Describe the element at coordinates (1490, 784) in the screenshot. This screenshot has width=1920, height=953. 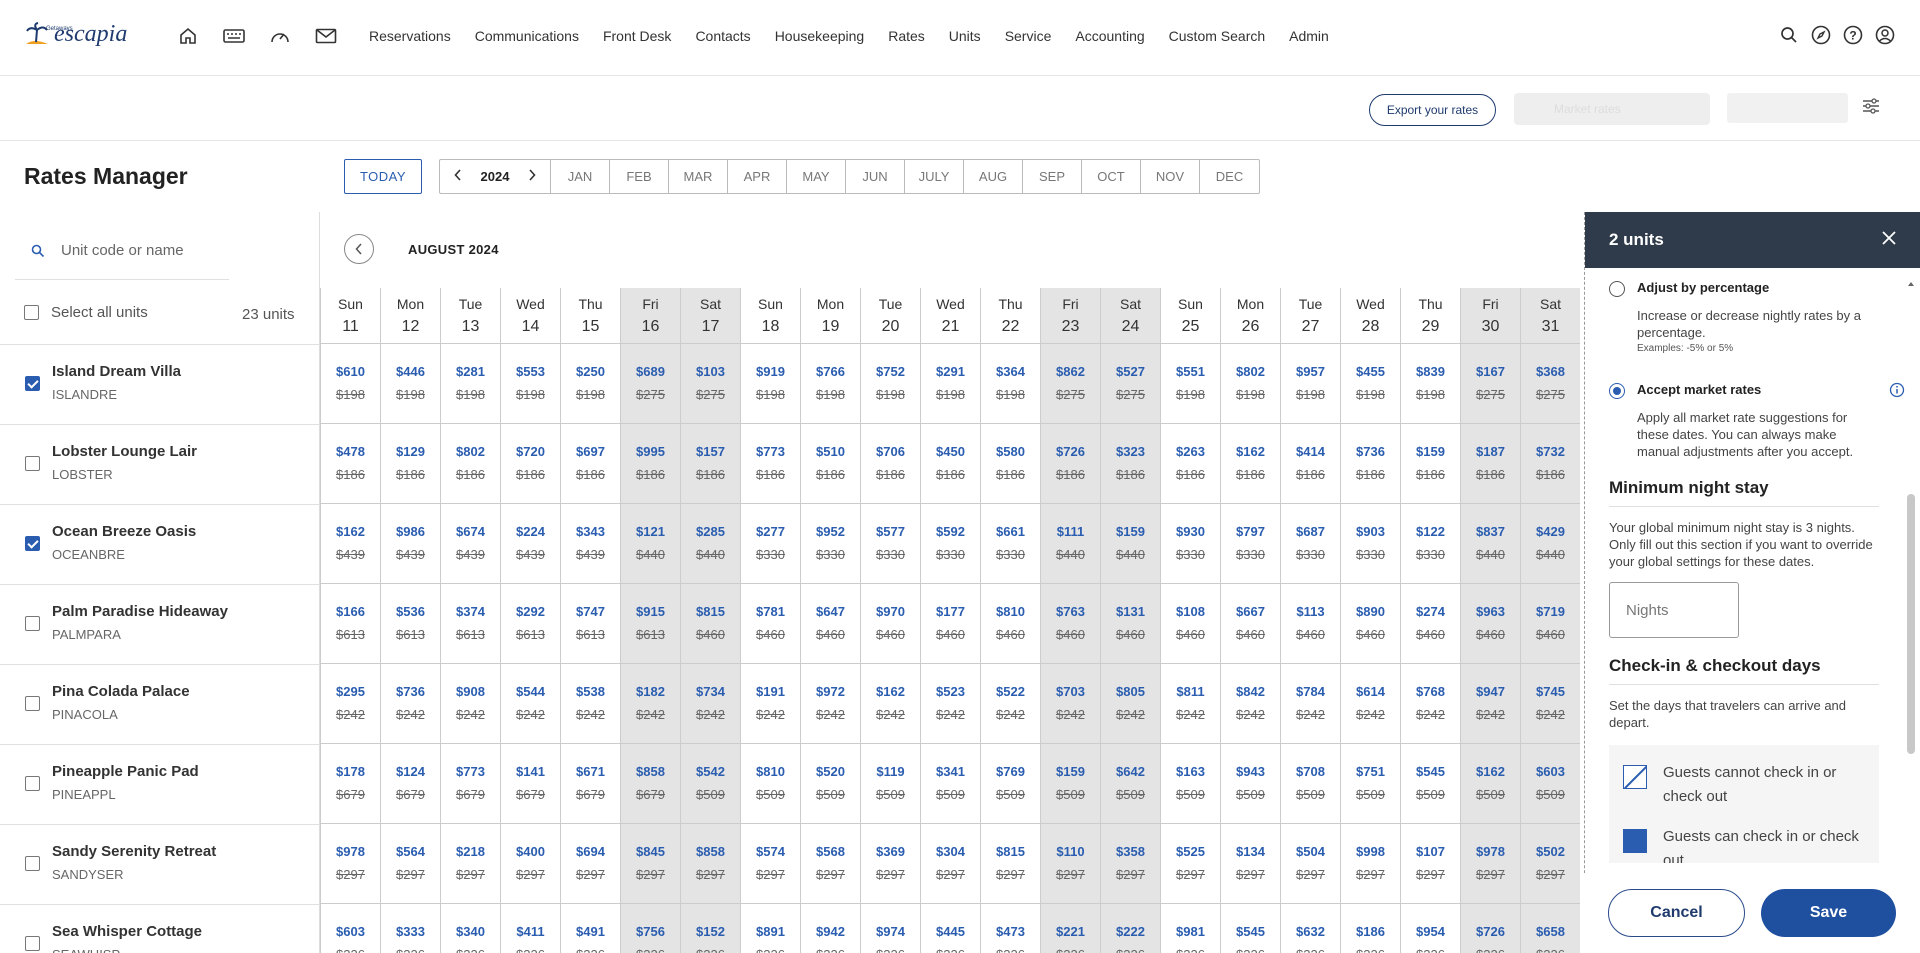
I see `rate-cell: $162 $509` at that location.